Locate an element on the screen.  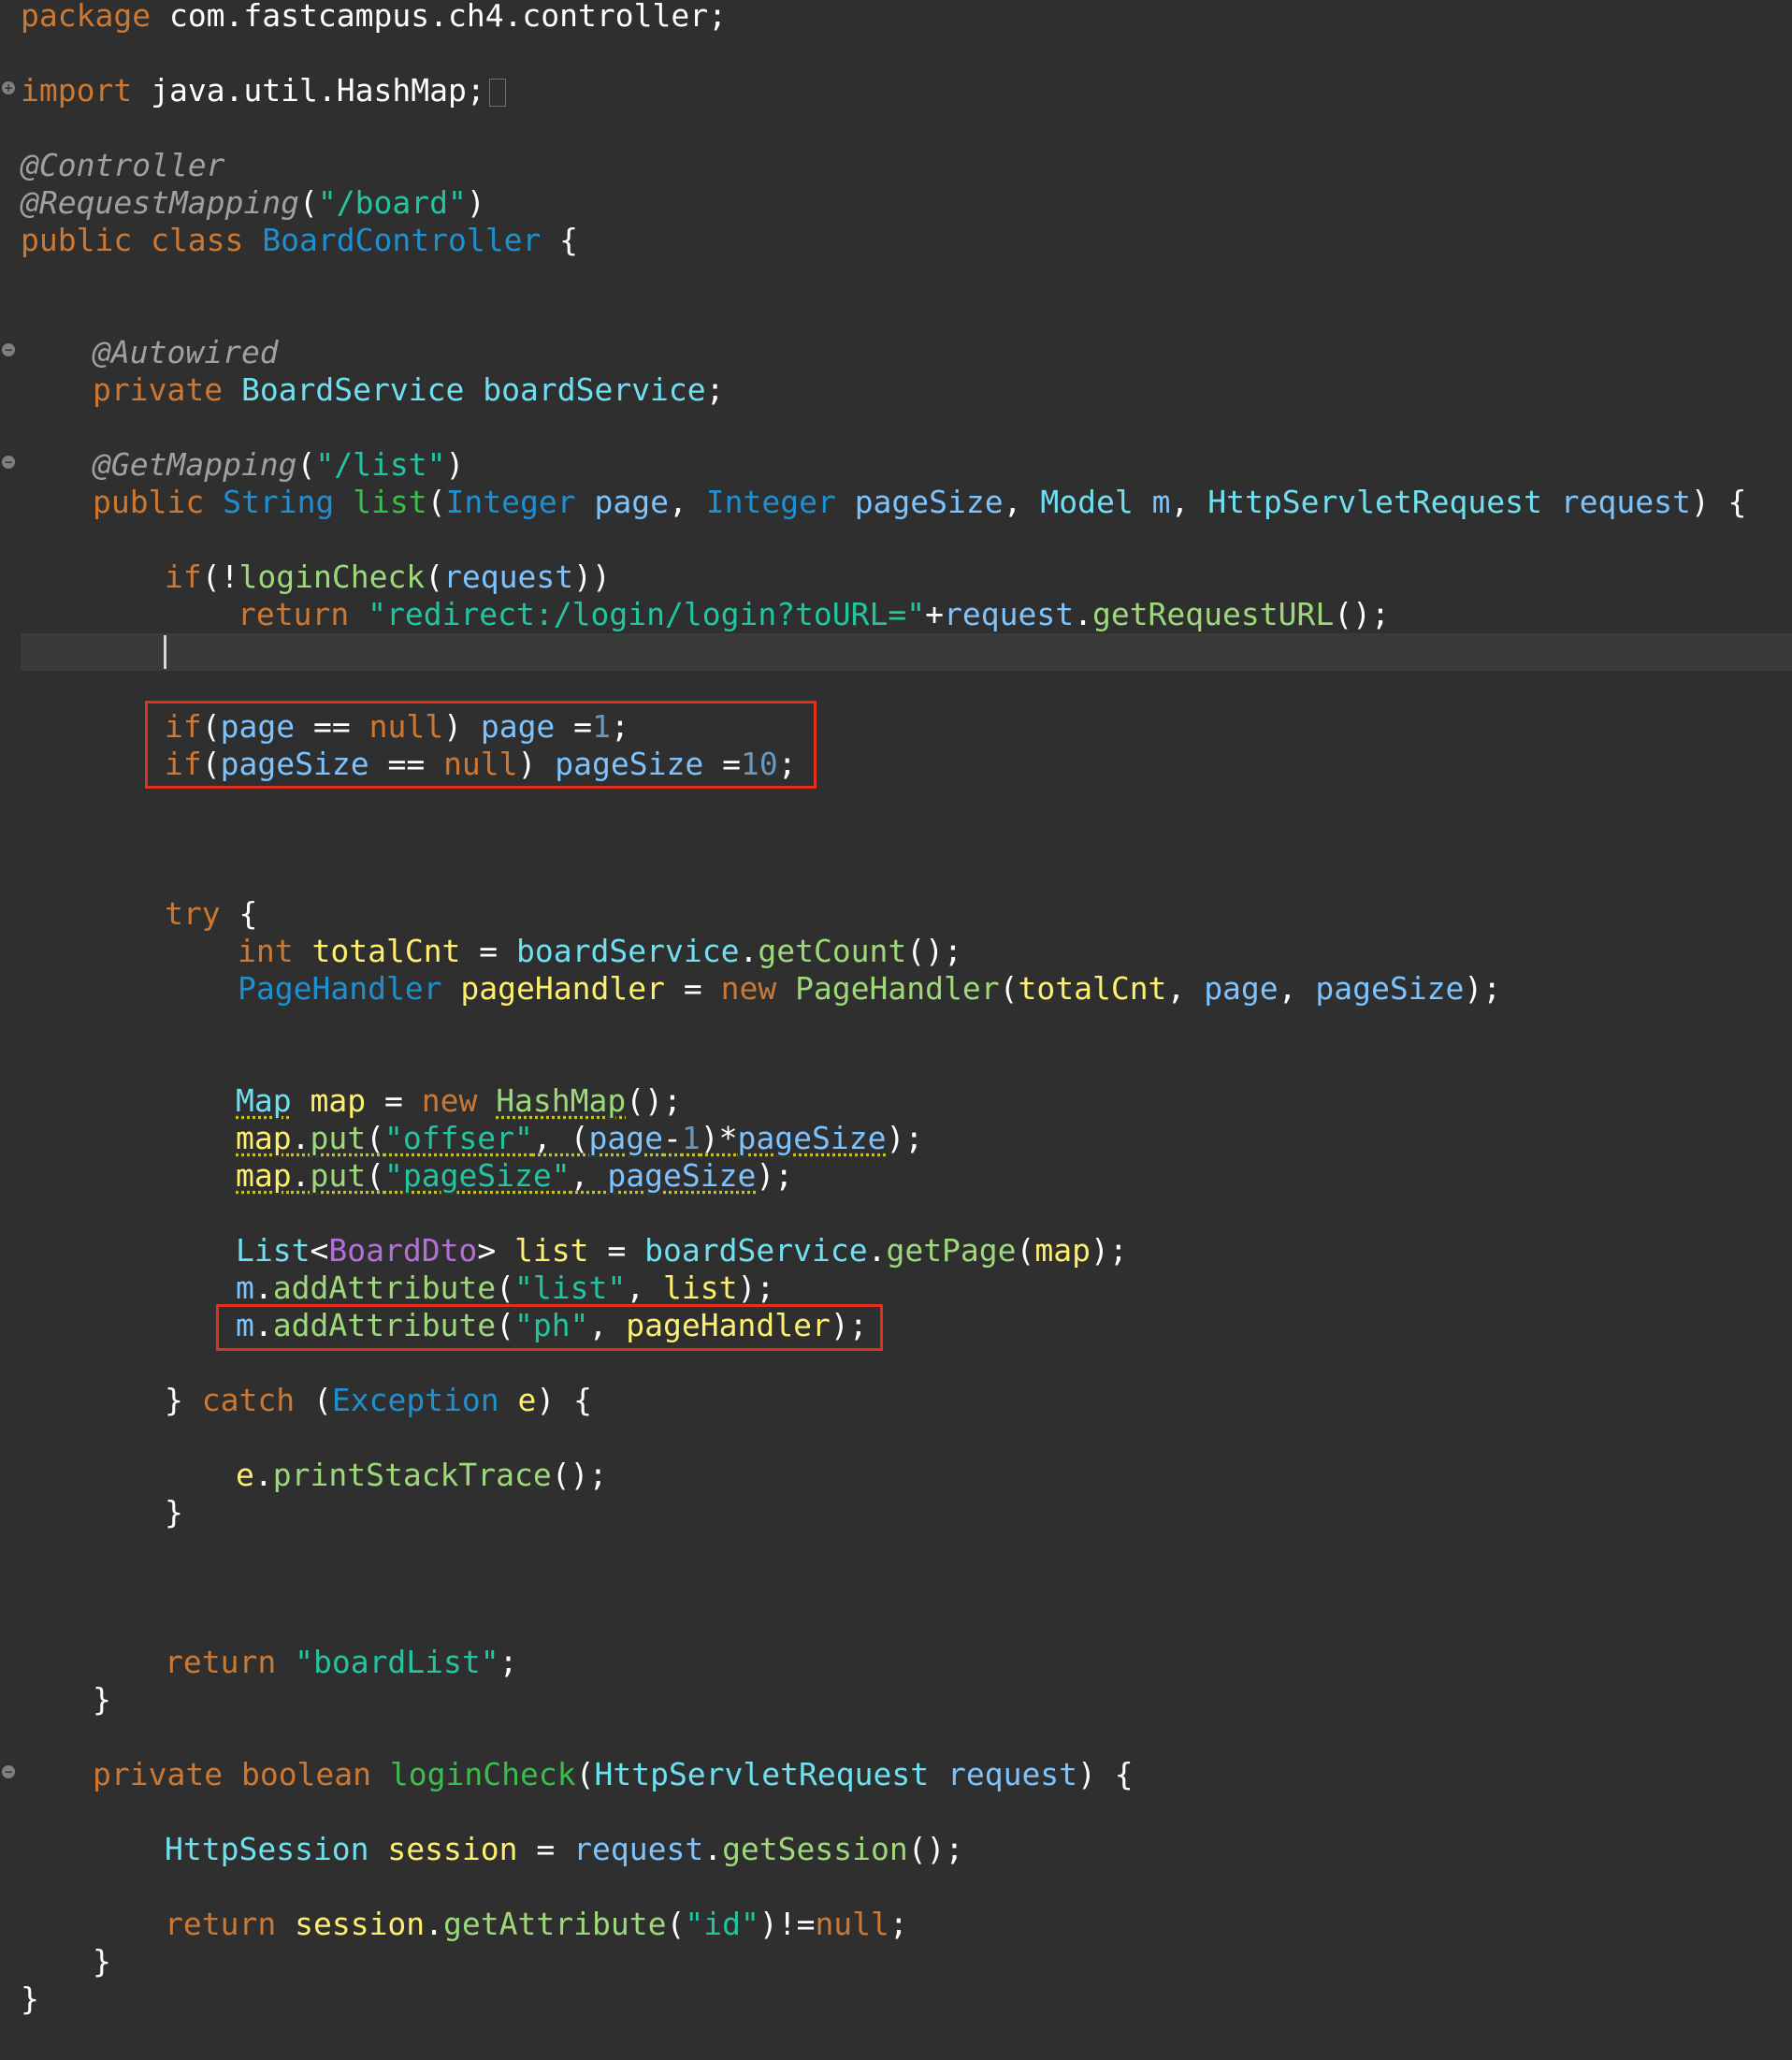
code-line-map-put-pagesize: map.put("pageSize", pageSize); is located at coordinates (514, 1176).